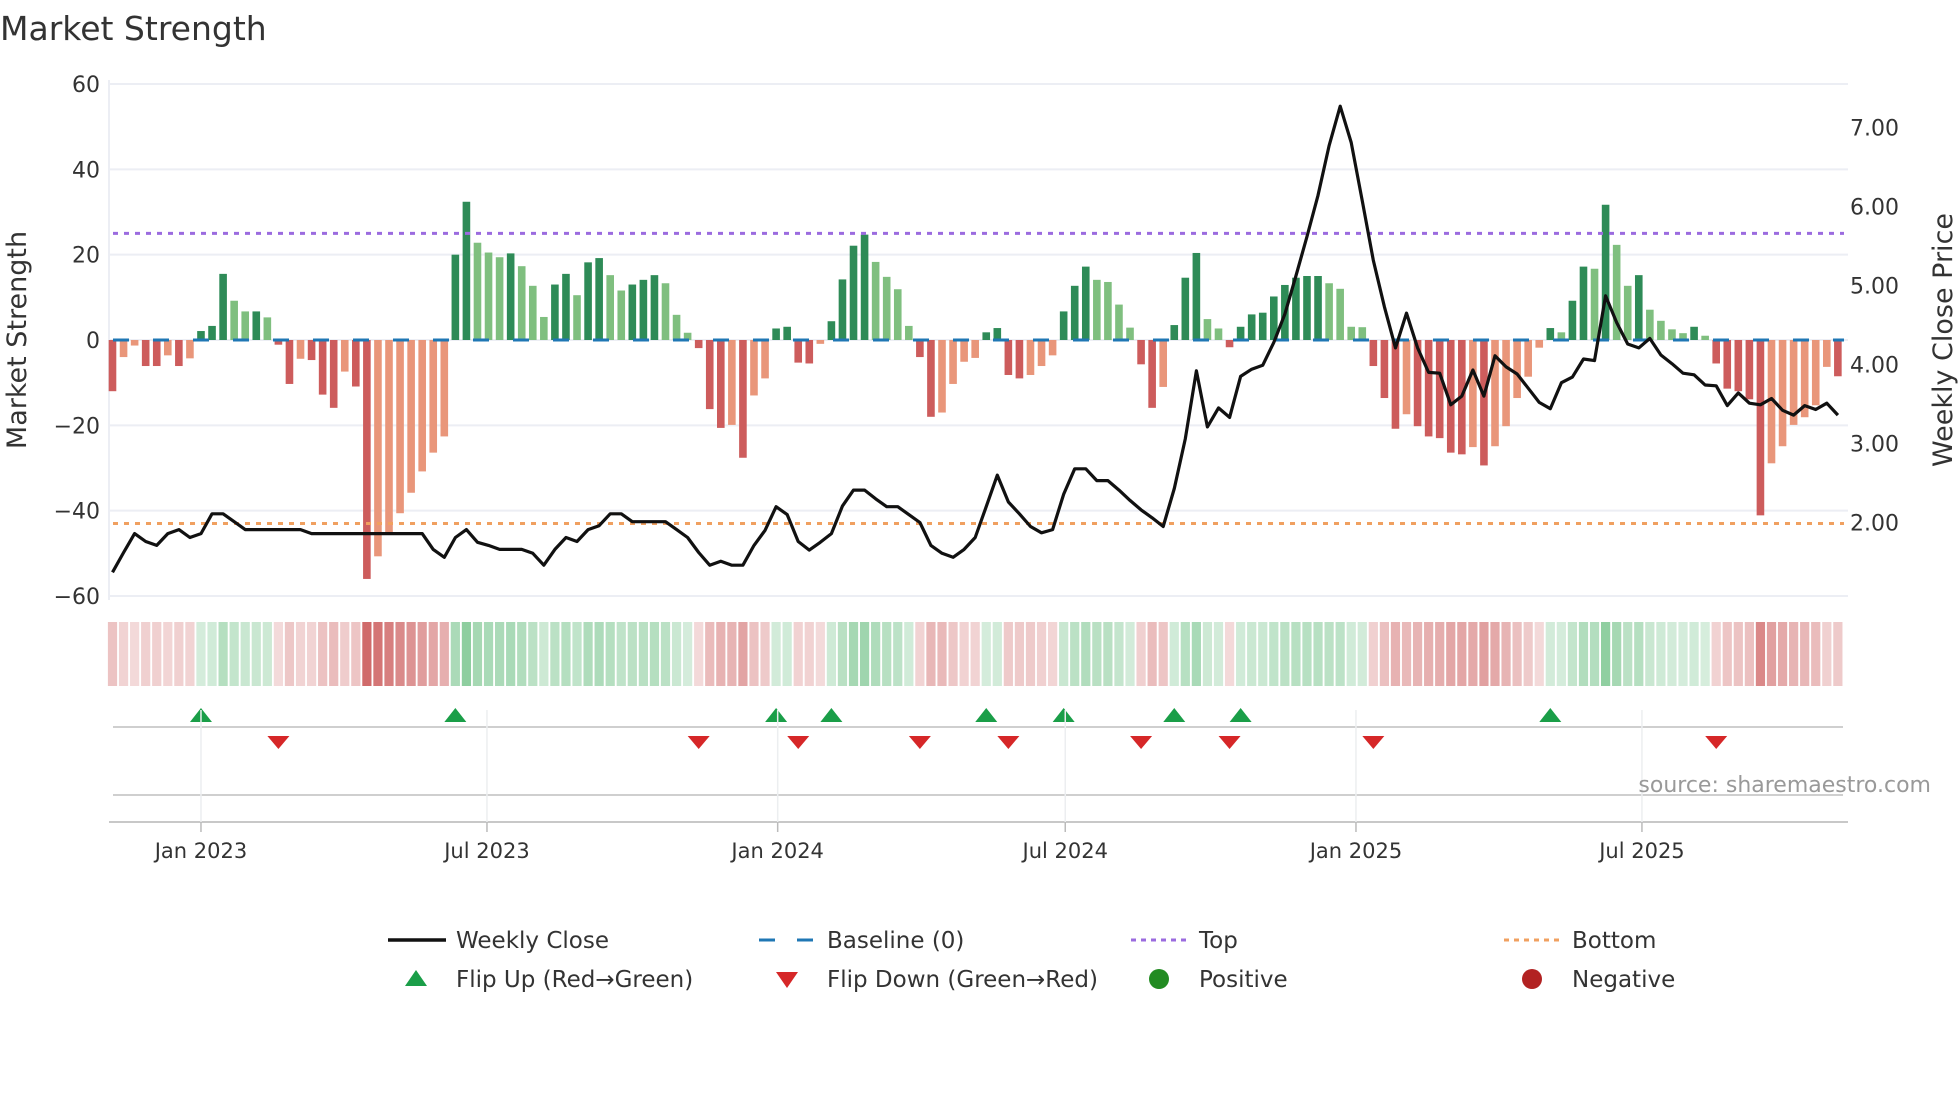  What do you see at coordinates (86, 170) in the screenshot?
I see `y-tick-label: 40` at bounding box center [86, 170].